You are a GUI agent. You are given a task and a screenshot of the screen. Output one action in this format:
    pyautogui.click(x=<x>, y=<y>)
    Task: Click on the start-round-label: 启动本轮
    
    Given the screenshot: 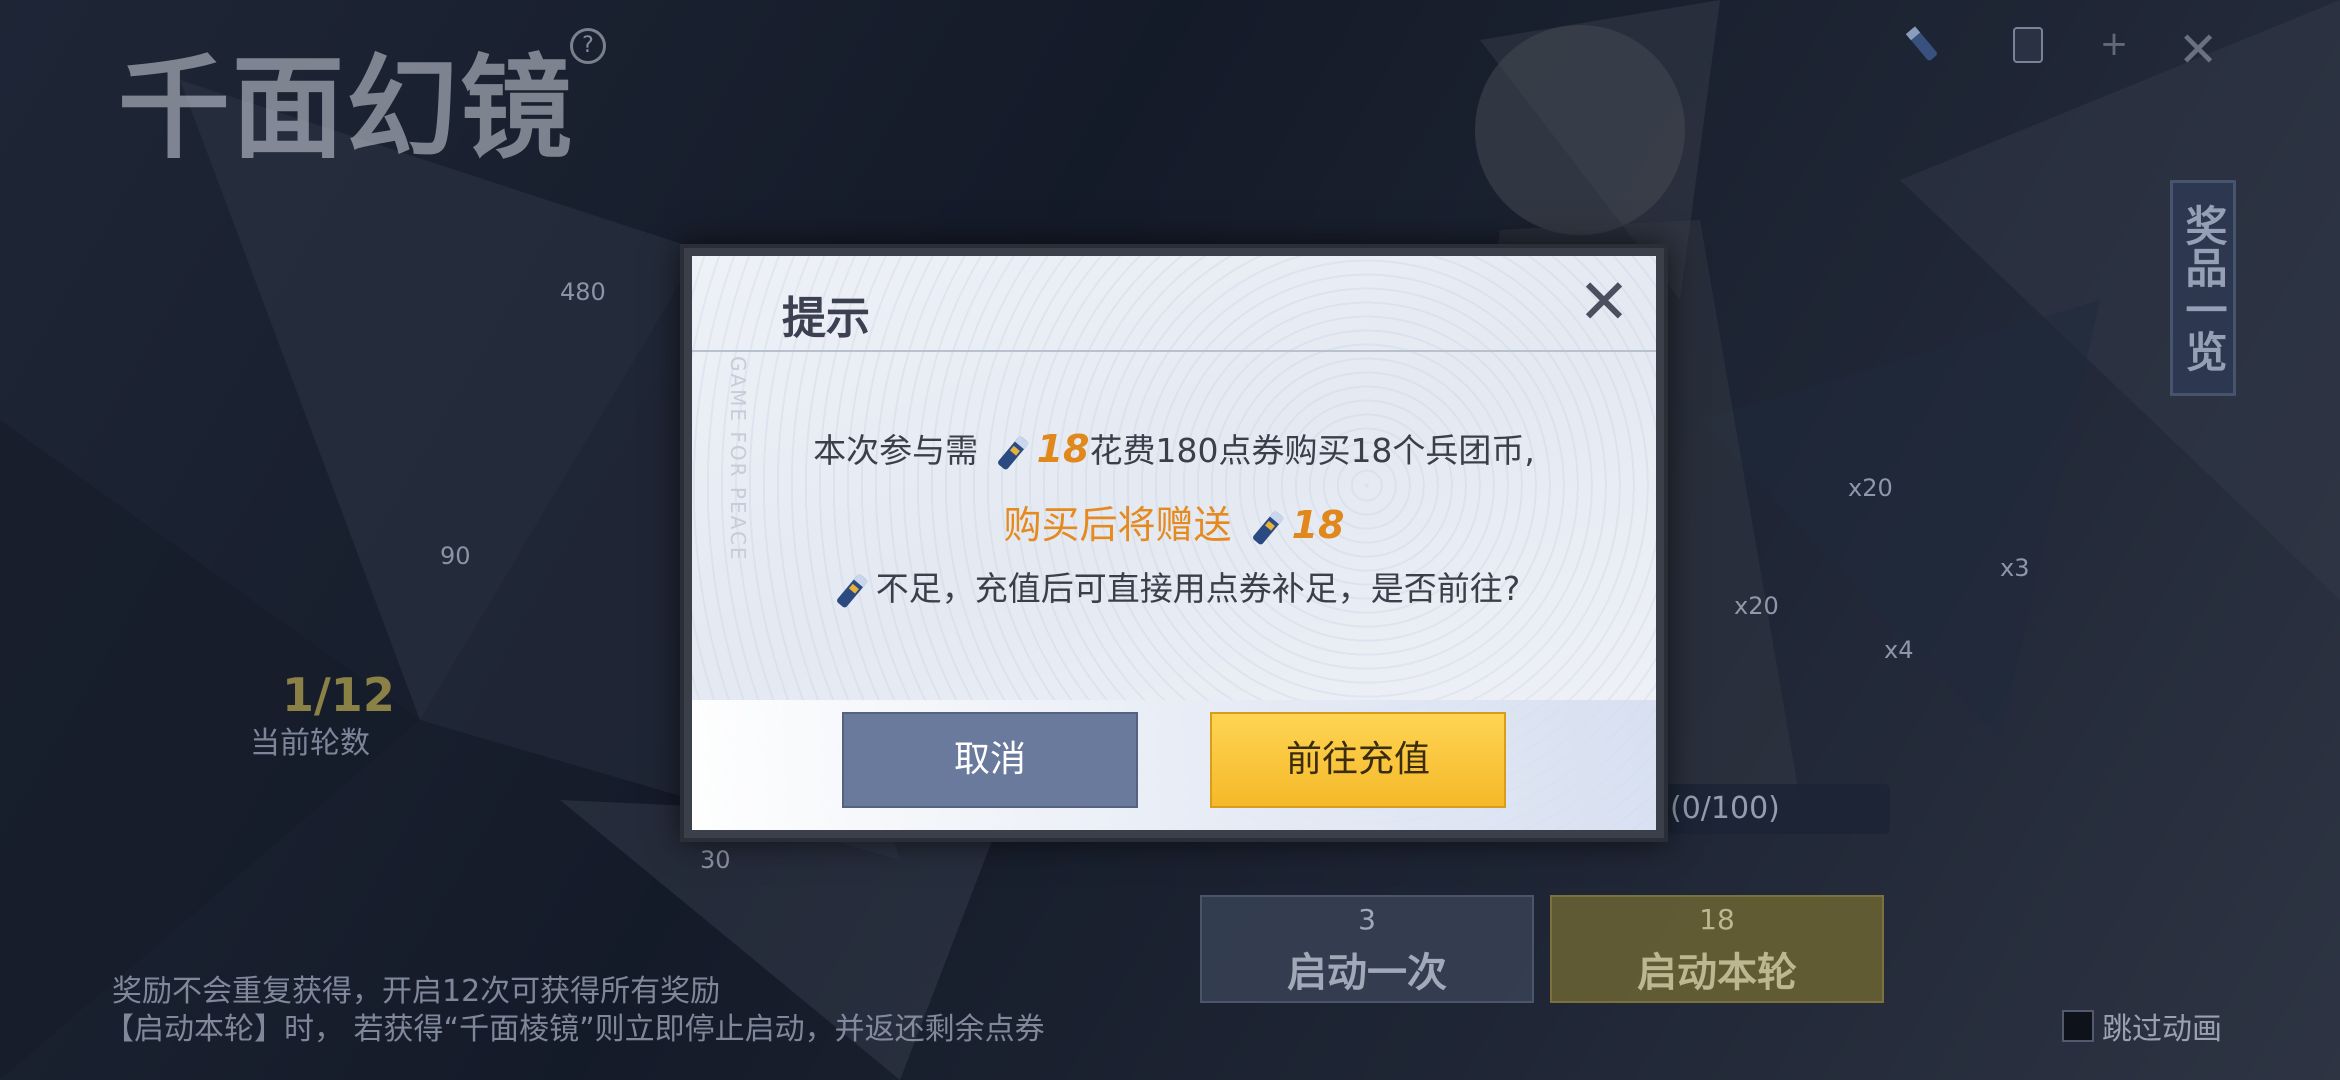 What is the action you would take?
    pyautogui.click(x=1717, y=973)
    